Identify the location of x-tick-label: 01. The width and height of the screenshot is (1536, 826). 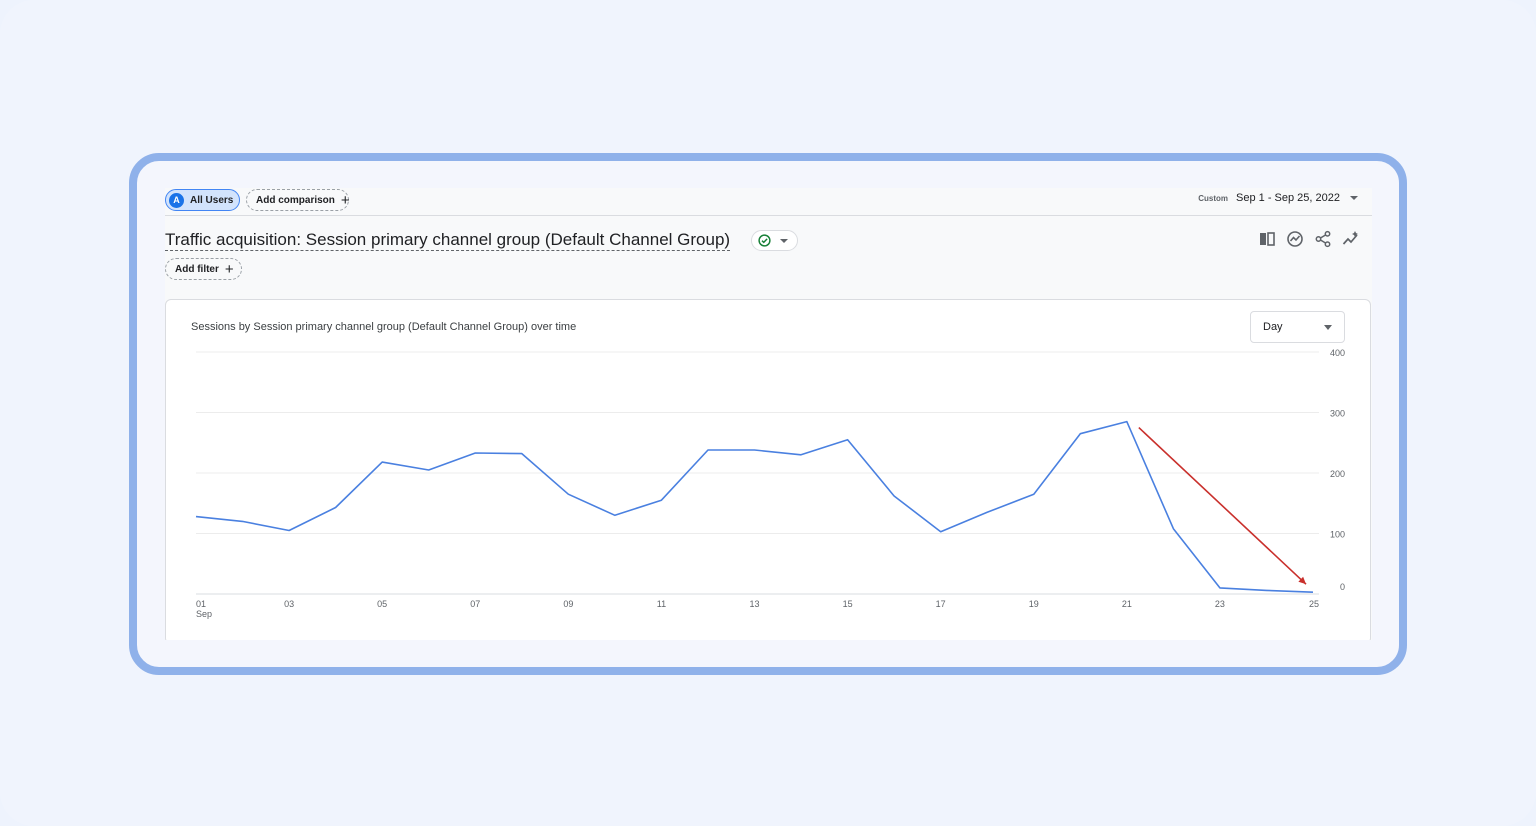
(201, 604).